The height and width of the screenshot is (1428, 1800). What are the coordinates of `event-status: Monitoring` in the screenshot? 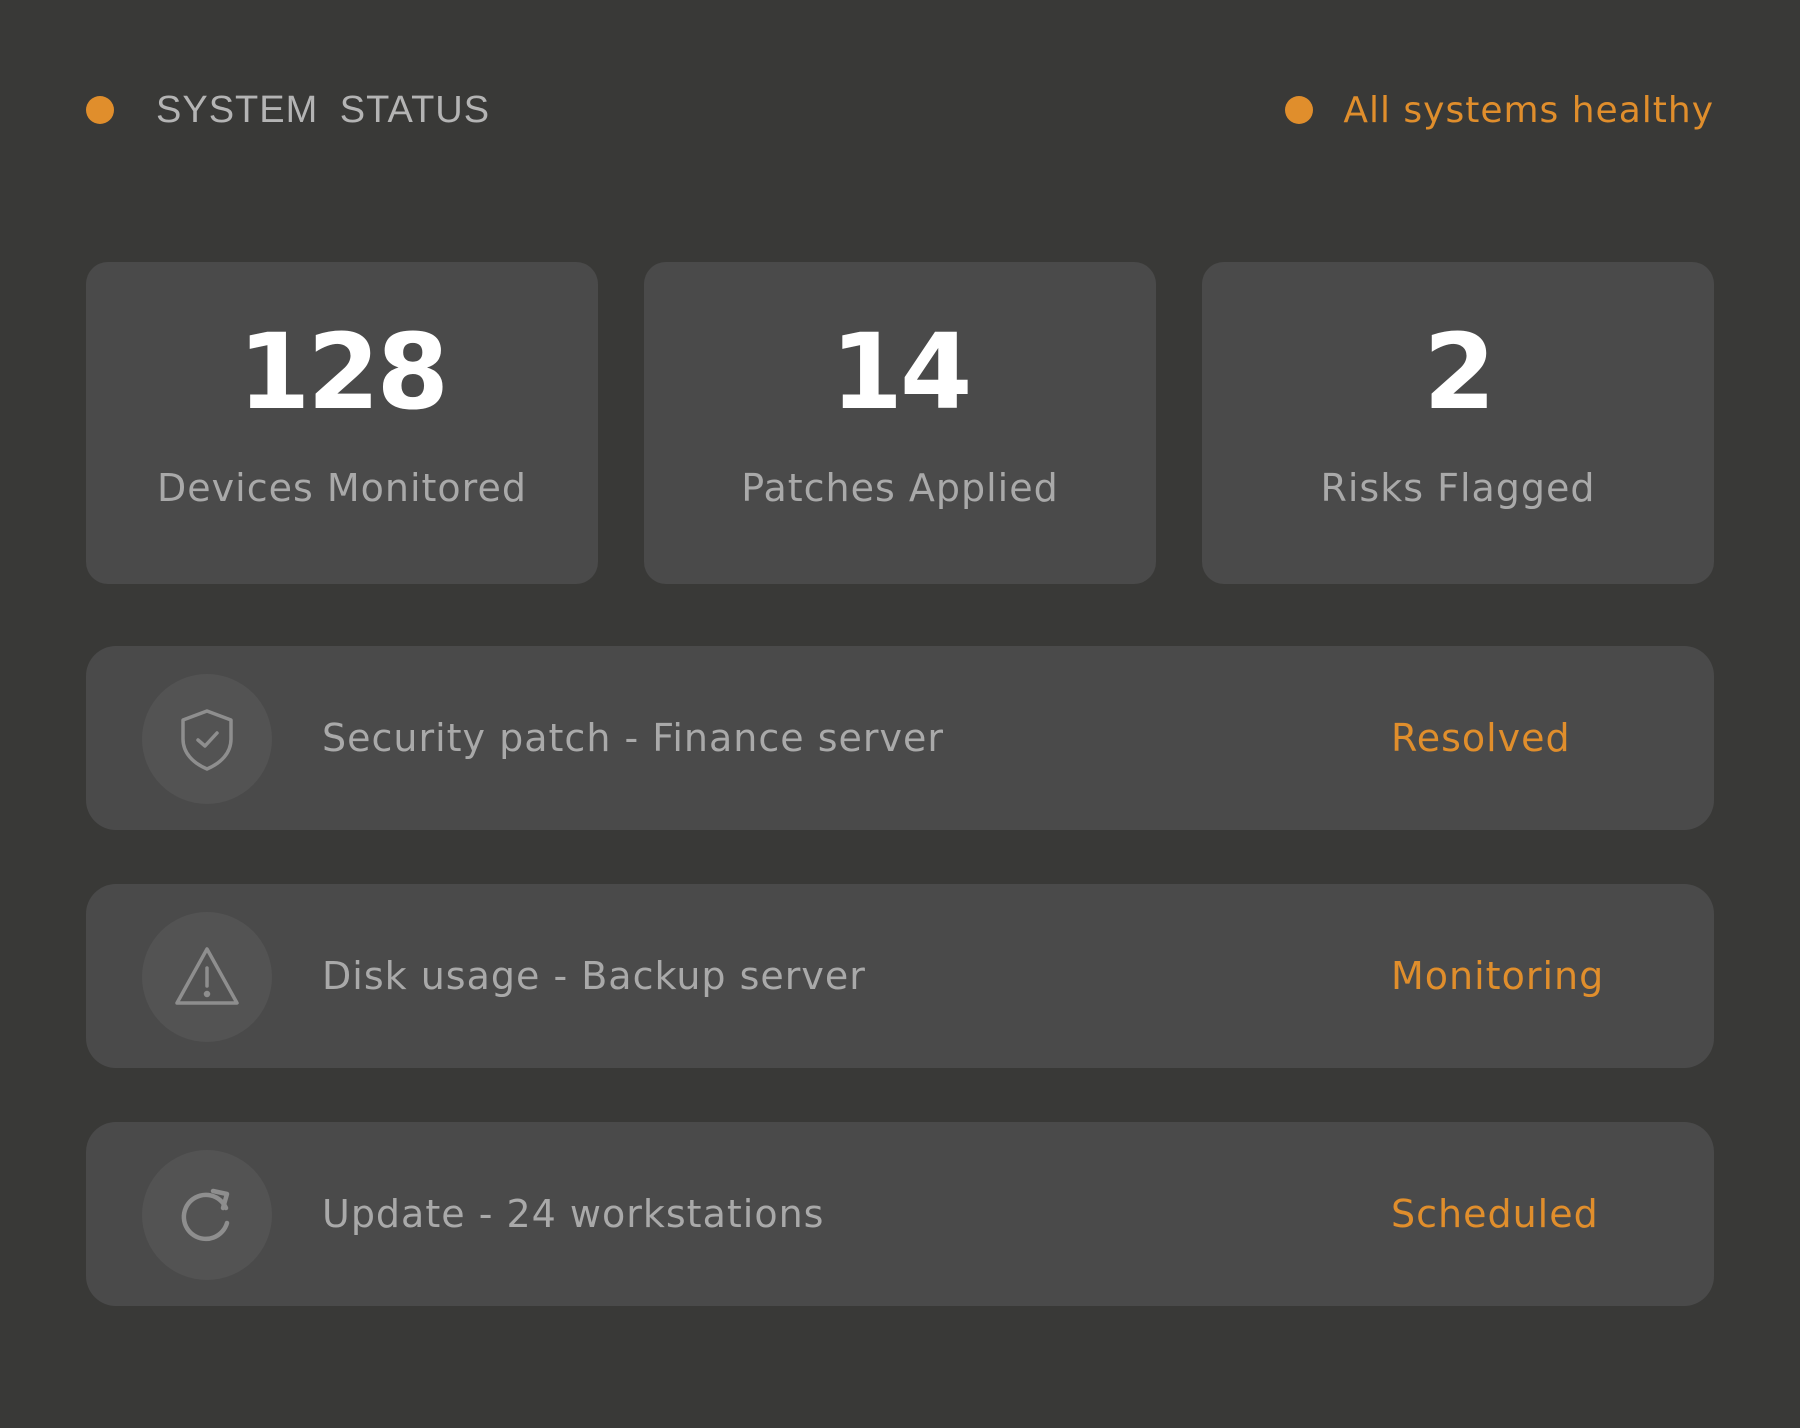 It's located at (1498, 976).